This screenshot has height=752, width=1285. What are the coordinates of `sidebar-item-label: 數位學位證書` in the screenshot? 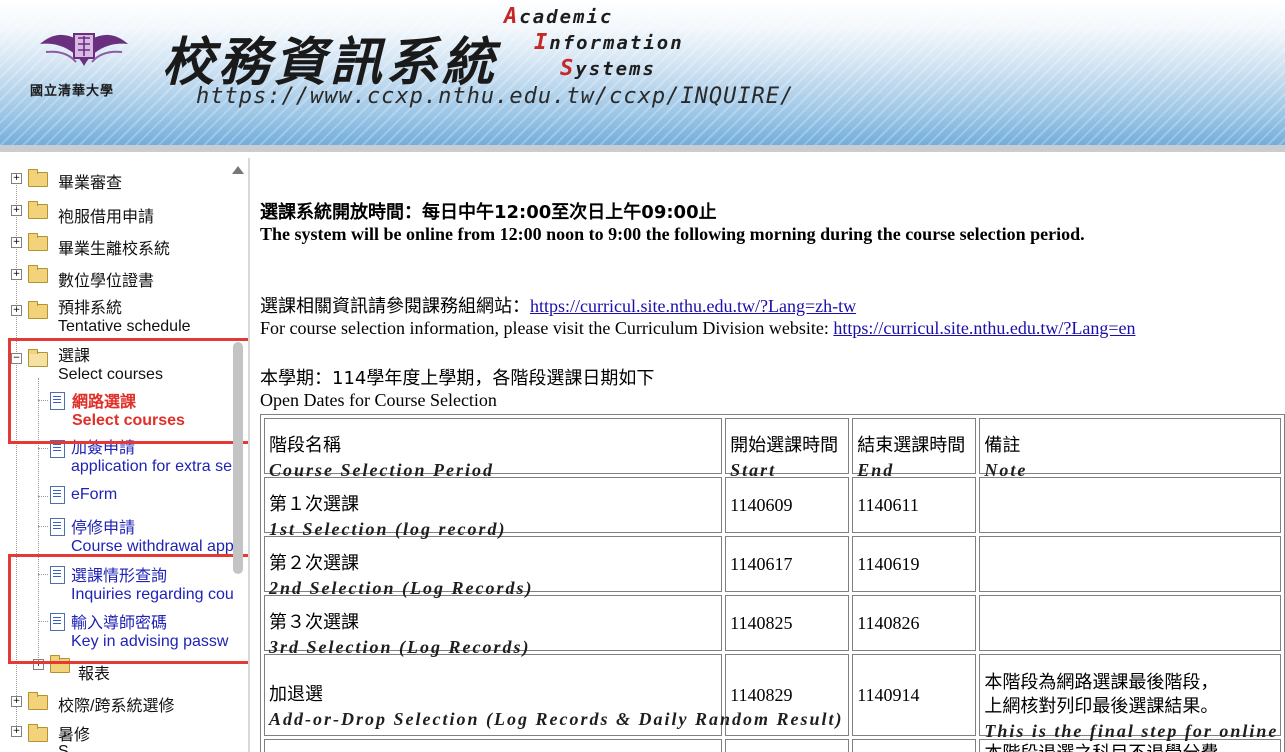 It's located at (106, 279).